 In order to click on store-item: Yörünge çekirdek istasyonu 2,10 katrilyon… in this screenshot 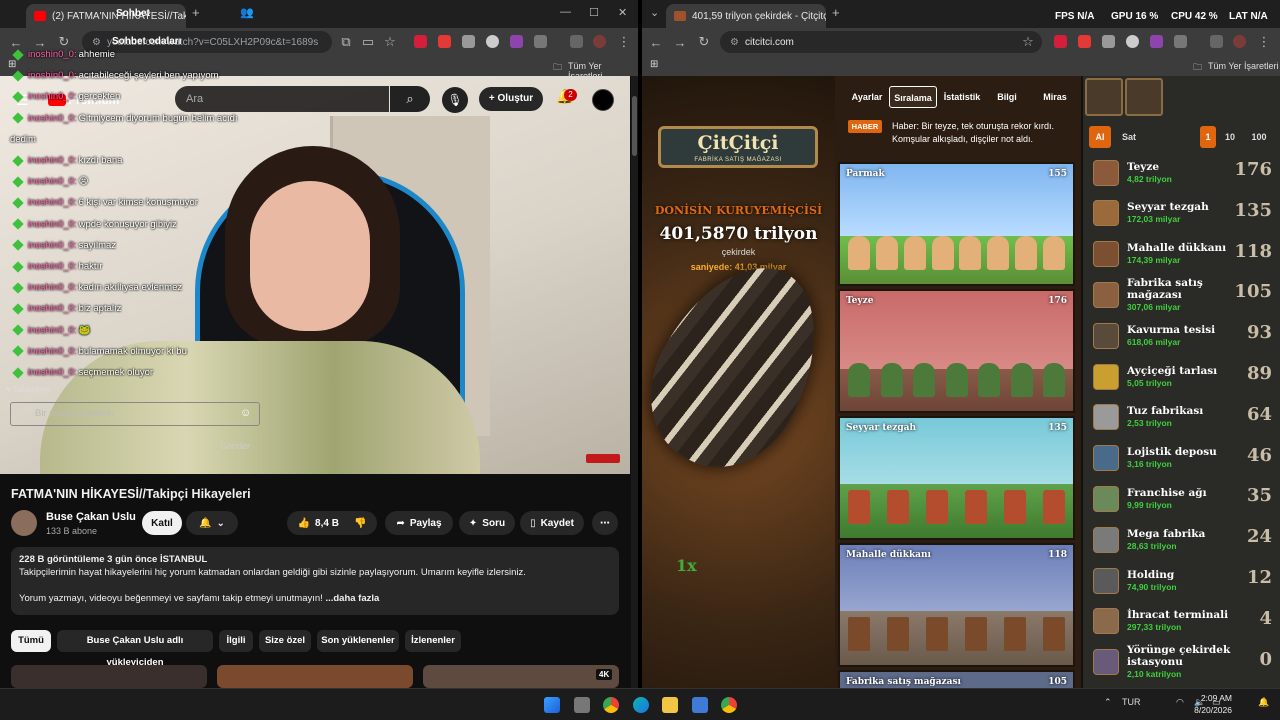, I will do `click(1182, 662)`.